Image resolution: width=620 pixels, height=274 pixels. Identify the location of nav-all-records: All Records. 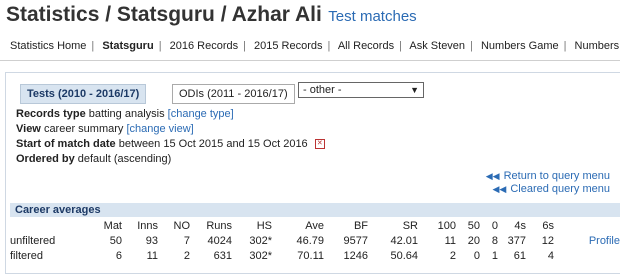
(366, 46).